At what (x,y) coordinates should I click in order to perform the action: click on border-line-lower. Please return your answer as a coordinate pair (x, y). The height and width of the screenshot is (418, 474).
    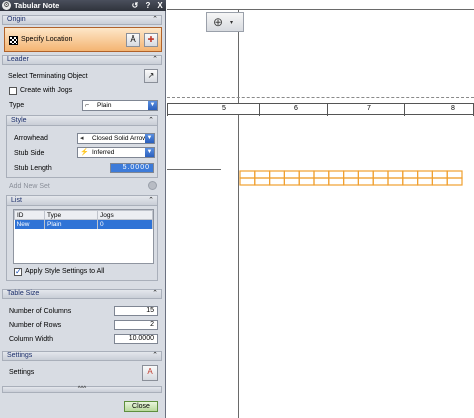
    Looking at the image, I should click on (238, 266).